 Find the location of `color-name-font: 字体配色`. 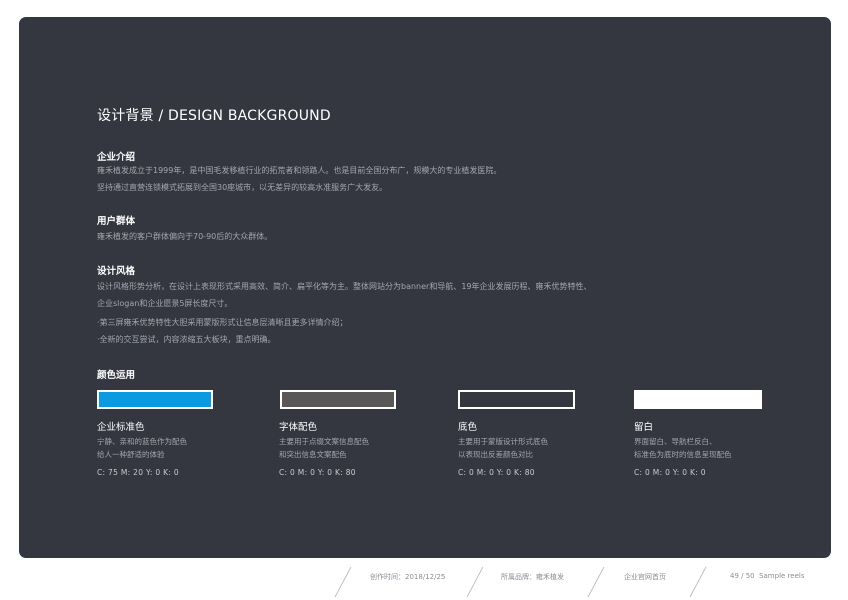

color-name-font: 字体配色 is located at coordinates (298, 427).